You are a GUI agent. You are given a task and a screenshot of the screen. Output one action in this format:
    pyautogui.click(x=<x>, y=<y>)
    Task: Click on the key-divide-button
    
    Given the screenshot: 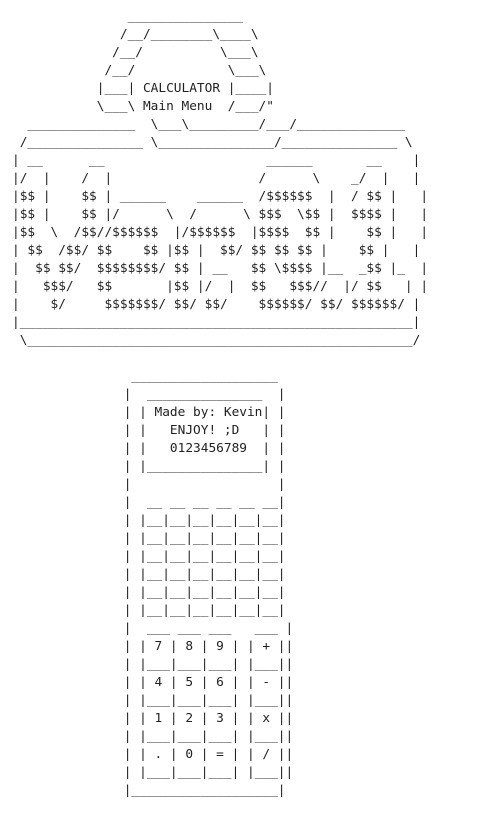 What is the action you would take?
    pyautogui.click(x=263, y=743)
    